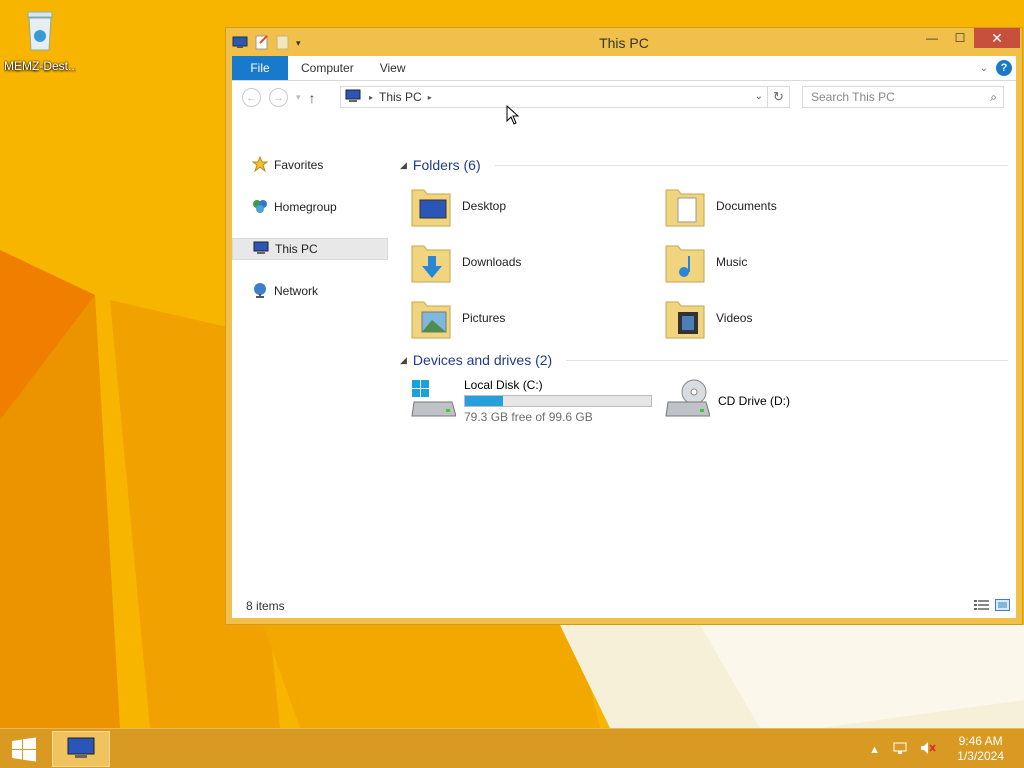  Describe the element at coordinates (778, 97) in the screenshot. I see `refresh-button: ↻` at that location.